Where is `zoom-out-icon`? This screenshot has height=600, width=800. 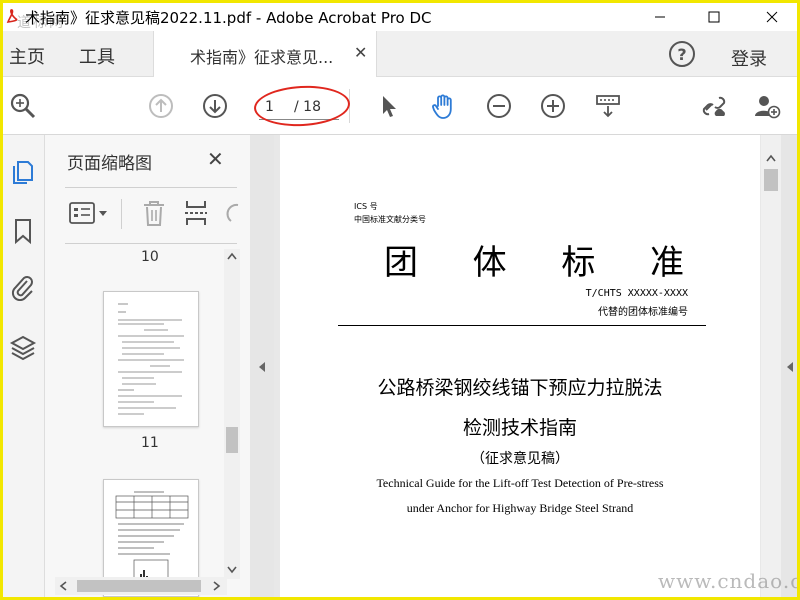 zoom-out-icon is located at coordinates (499, 106).